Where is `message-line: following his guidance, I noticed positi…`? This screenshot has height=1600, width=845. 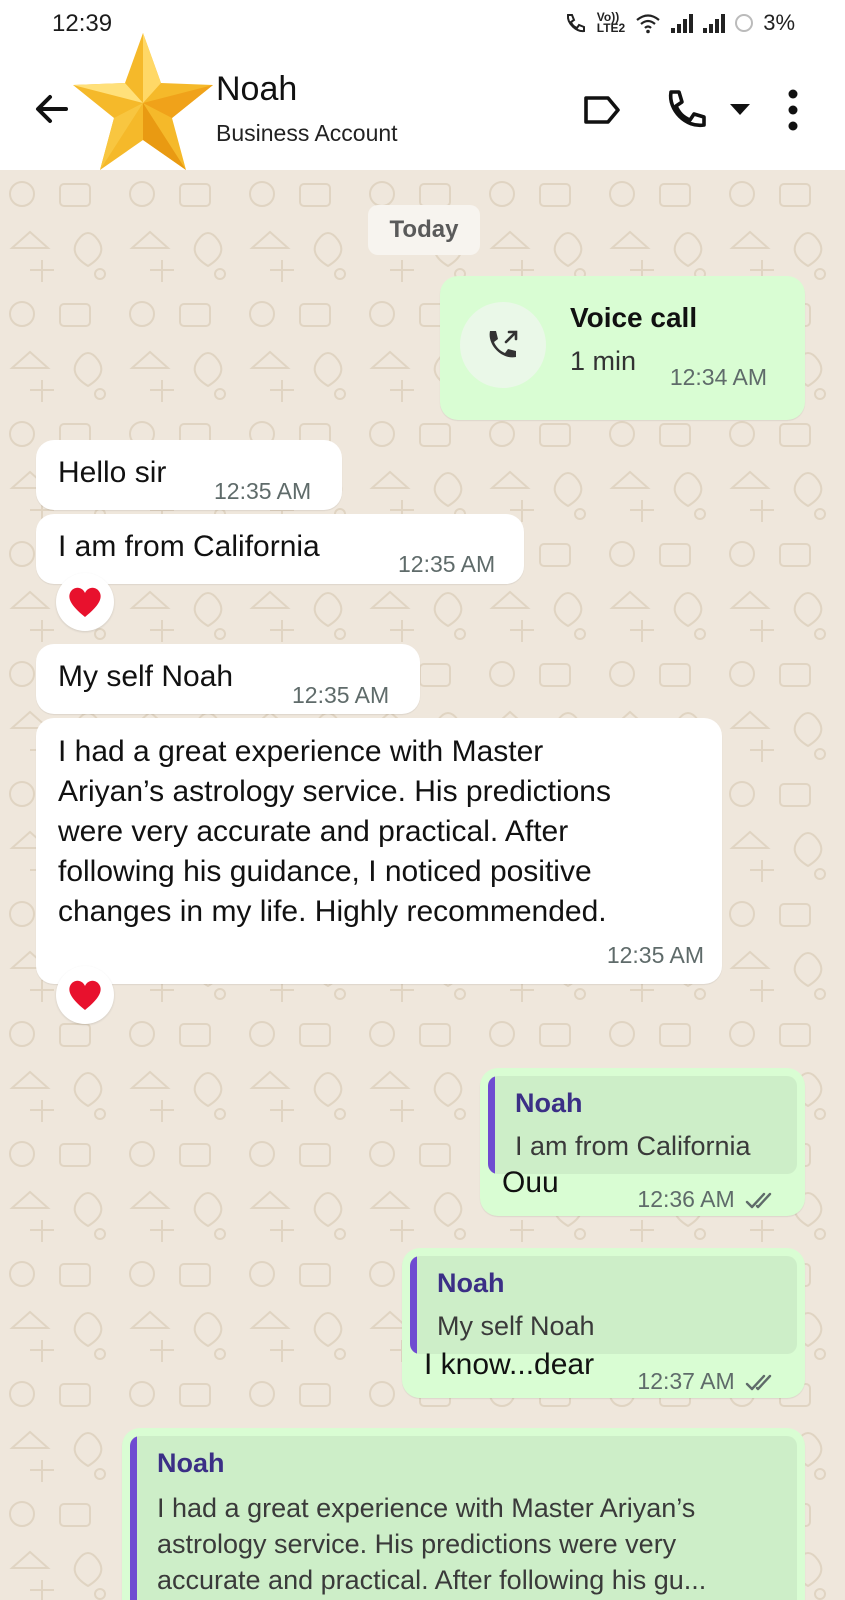
message-line: following his guidance, I noticed positi… is located at coordinates (325, 871).